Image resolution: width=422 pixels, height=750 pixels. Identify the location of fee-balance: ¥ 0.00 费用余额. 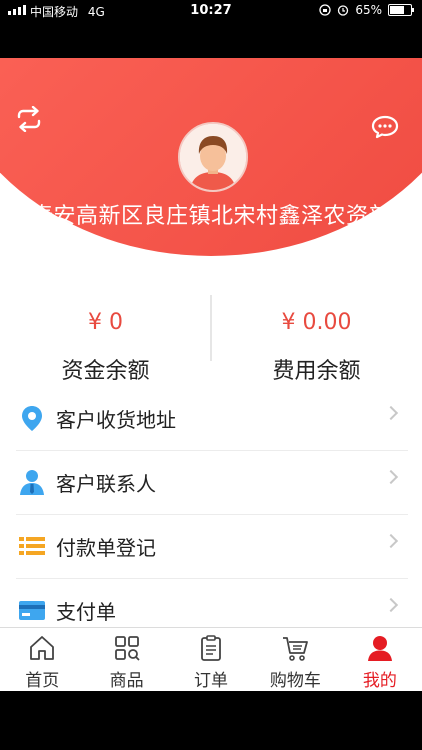
(316, 345).